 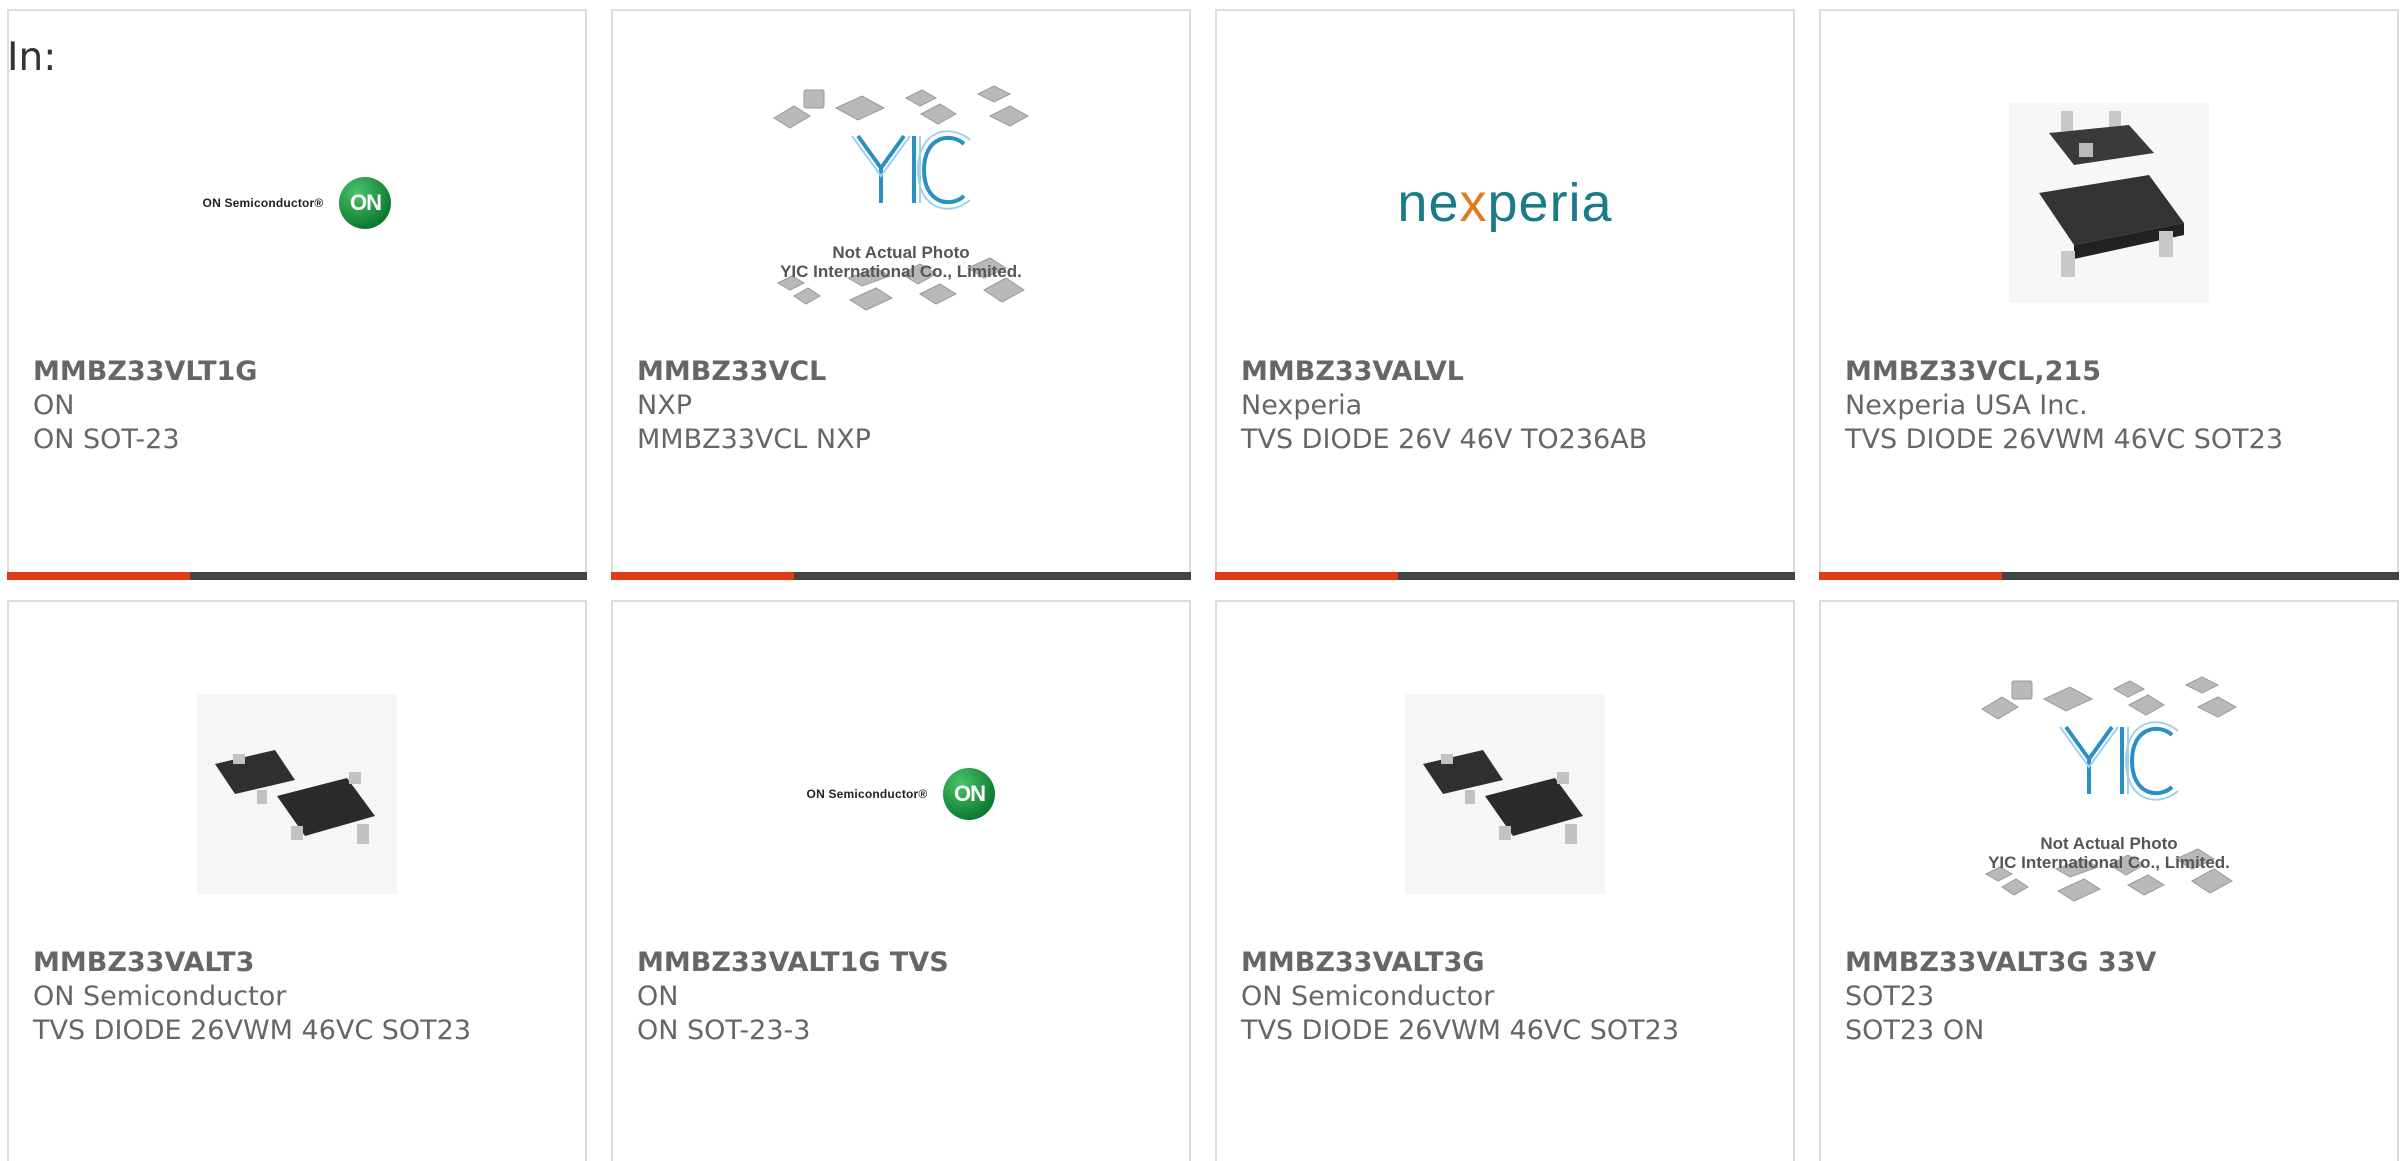 What do you see at coordinates (754, 439) in the screenshot?
I see `description: MMBZ33VCL NXP` at bounding box center [754, 439].